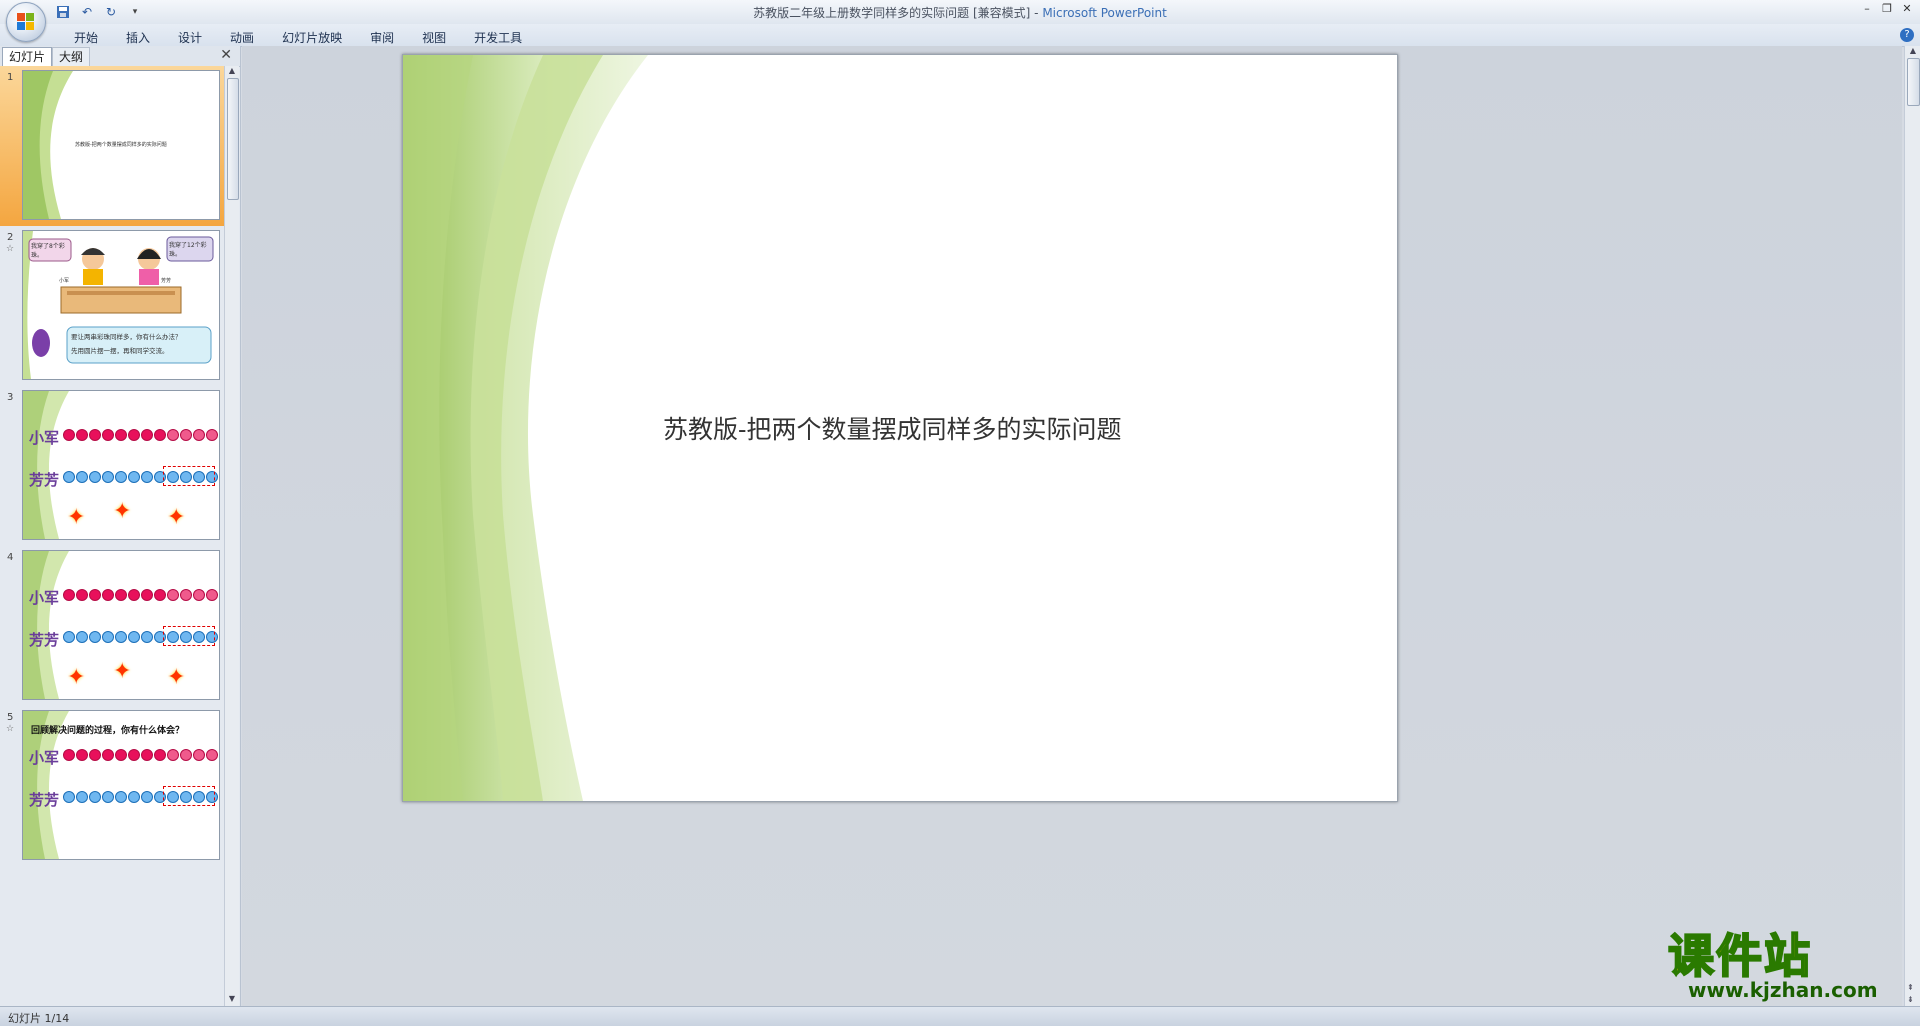  Describe the element at coordinates (39, 1018) in the screenshot. I see `slide-counter: 幻灯片 1/14` at that location.